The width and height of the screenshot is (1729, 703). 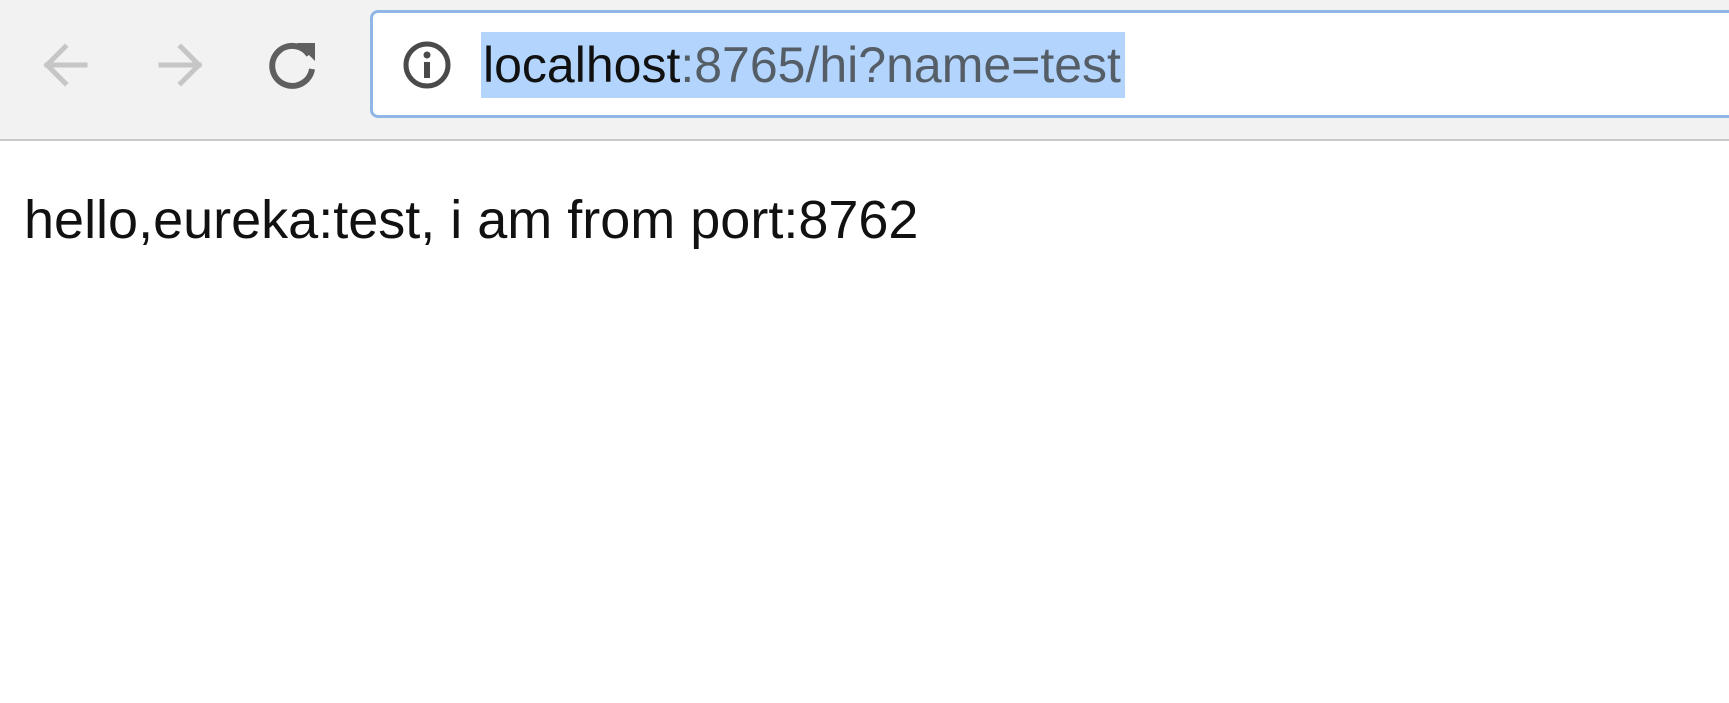 I want to click on url-text: localhost:8765/hi?name=test, so click(x=803, y=65).